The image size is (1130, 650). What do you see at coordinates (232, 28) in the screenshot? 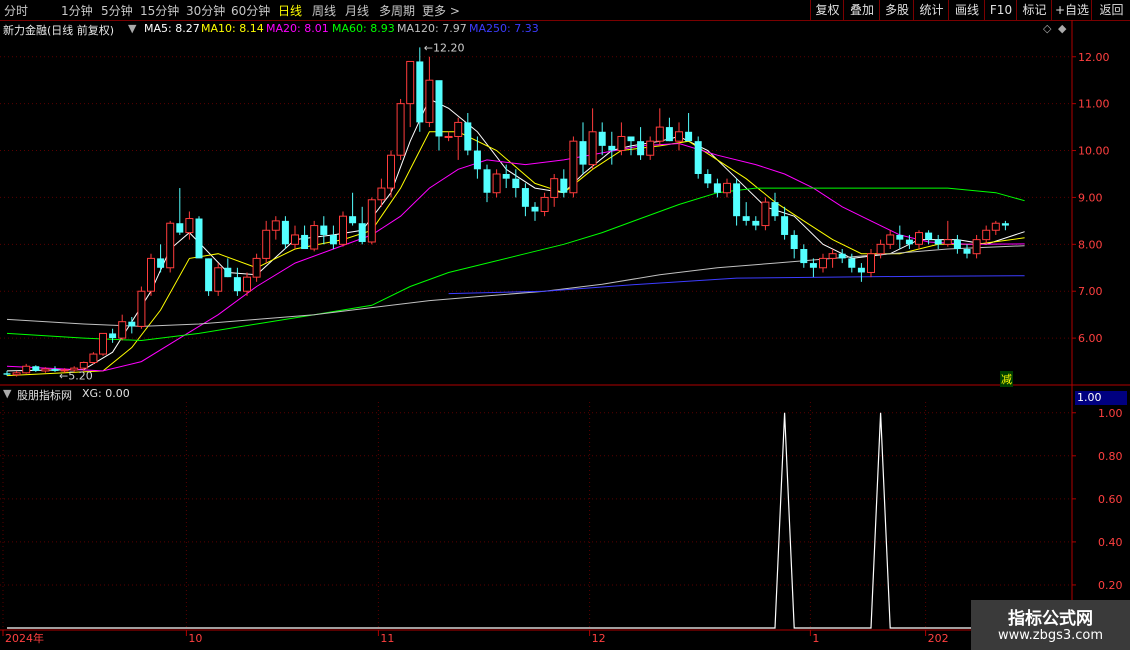
I see `ma10-label: MA10: 8.14` at bounding box center [232, 28].